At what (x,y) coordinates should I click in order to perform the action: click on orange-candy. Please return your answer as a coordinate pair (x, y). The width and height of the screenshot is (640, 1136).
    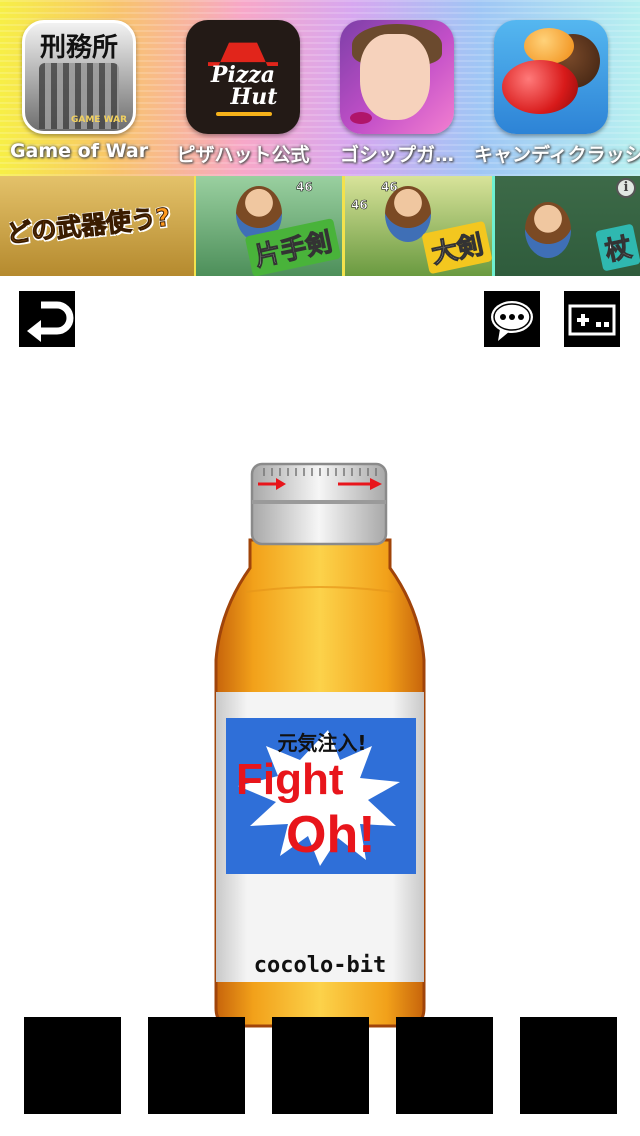
    Looking at the image, I should click on (549, 46).